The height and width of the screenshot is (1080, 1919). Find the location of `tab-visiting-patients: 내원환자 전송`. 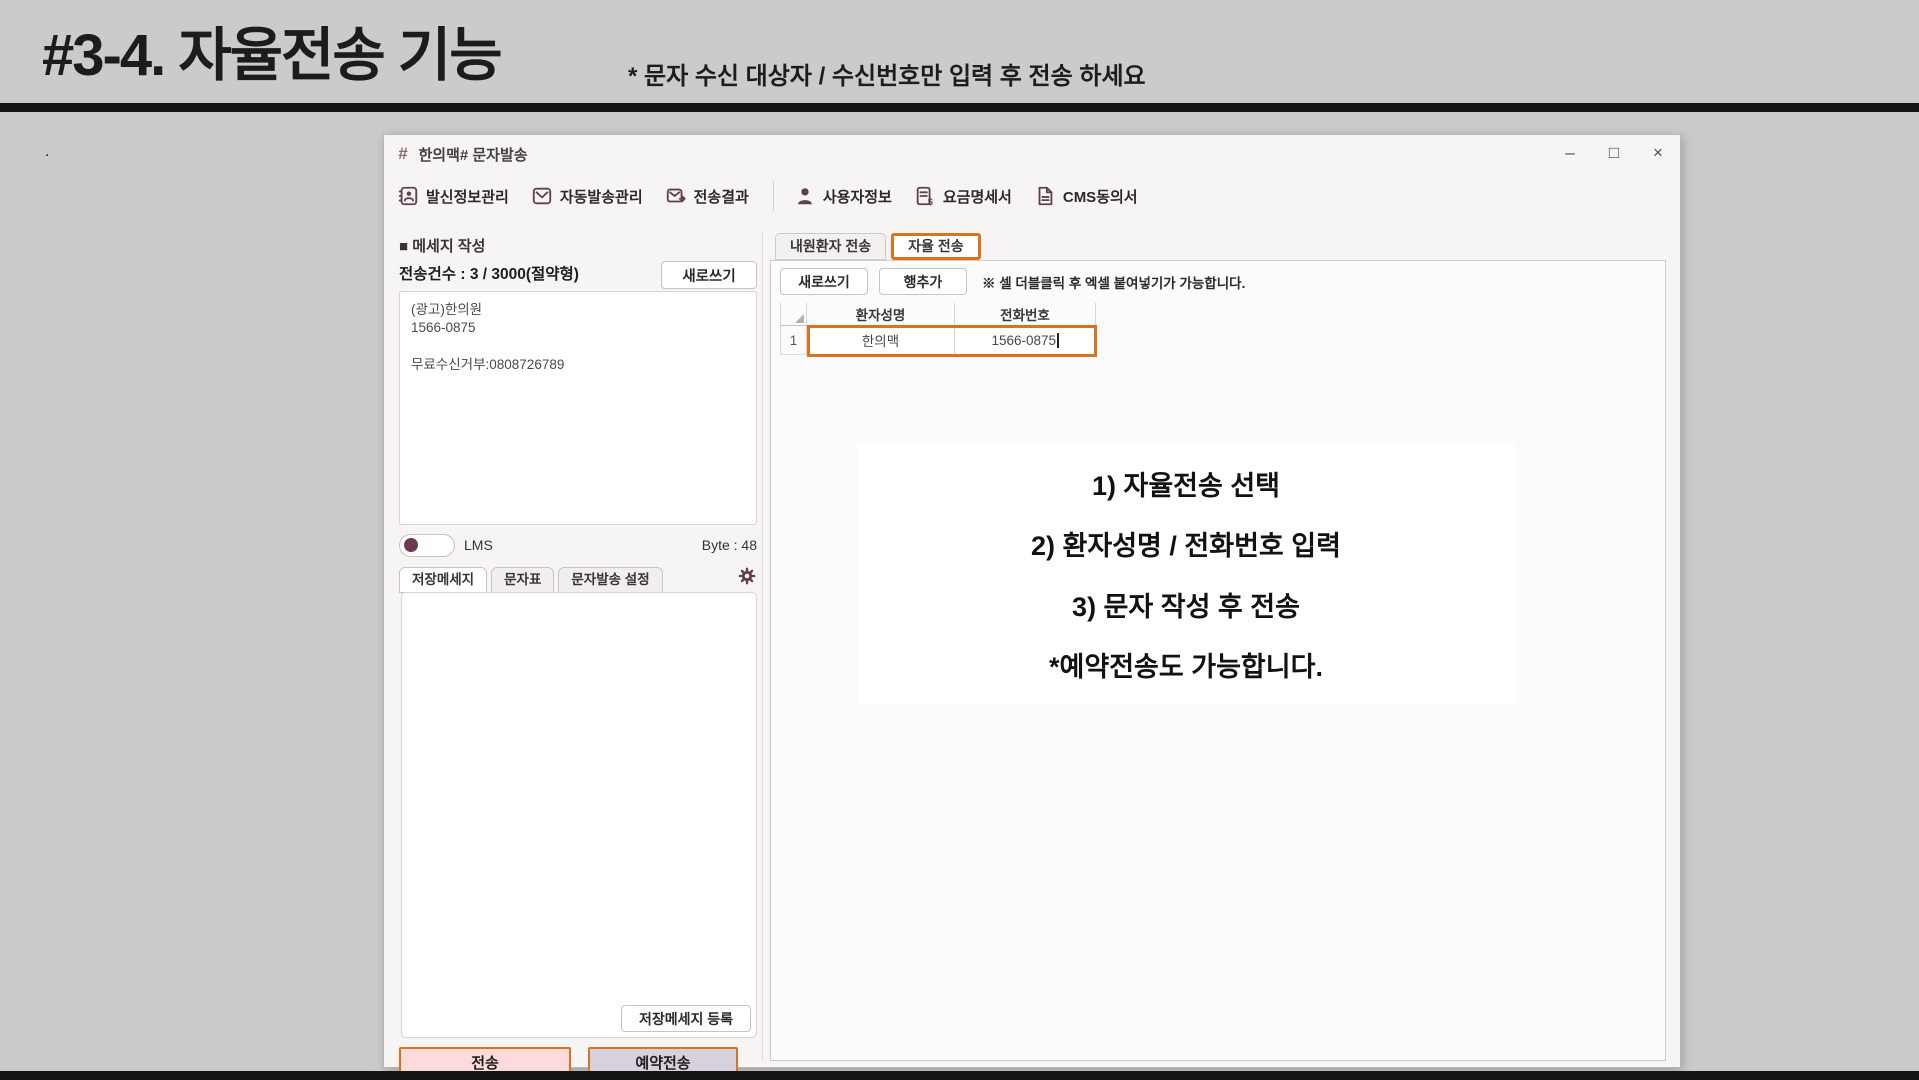

tab-visiting-patients: 내원환자 전송 is located at coordinates (831, 246).